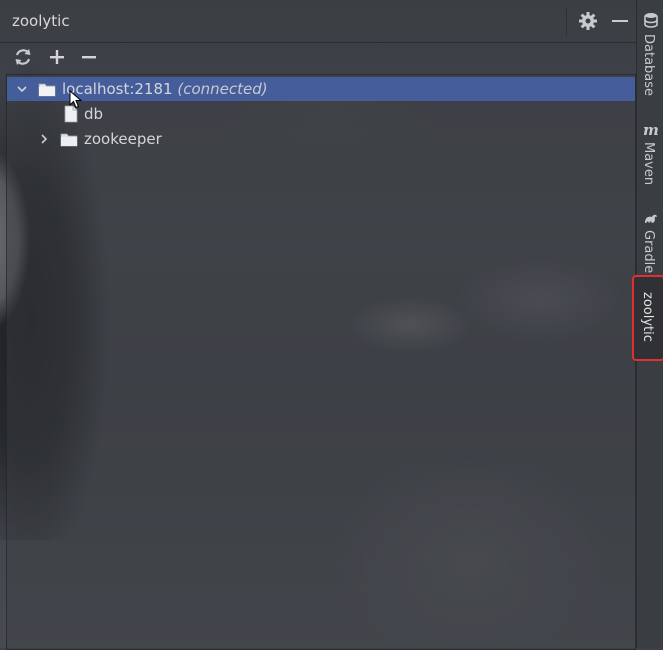  Describe the element at coordinates (648, 252) in the screenshot. I see `tab-label: Gradle` at that location.